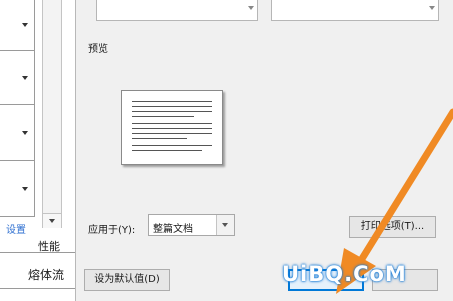 This screenshot has height=301, width=453. What do you see at coordinates (46, 275) in the screenshot?
I see `table-cell-fragment: 熔体流` at bounding box center [46, 275].